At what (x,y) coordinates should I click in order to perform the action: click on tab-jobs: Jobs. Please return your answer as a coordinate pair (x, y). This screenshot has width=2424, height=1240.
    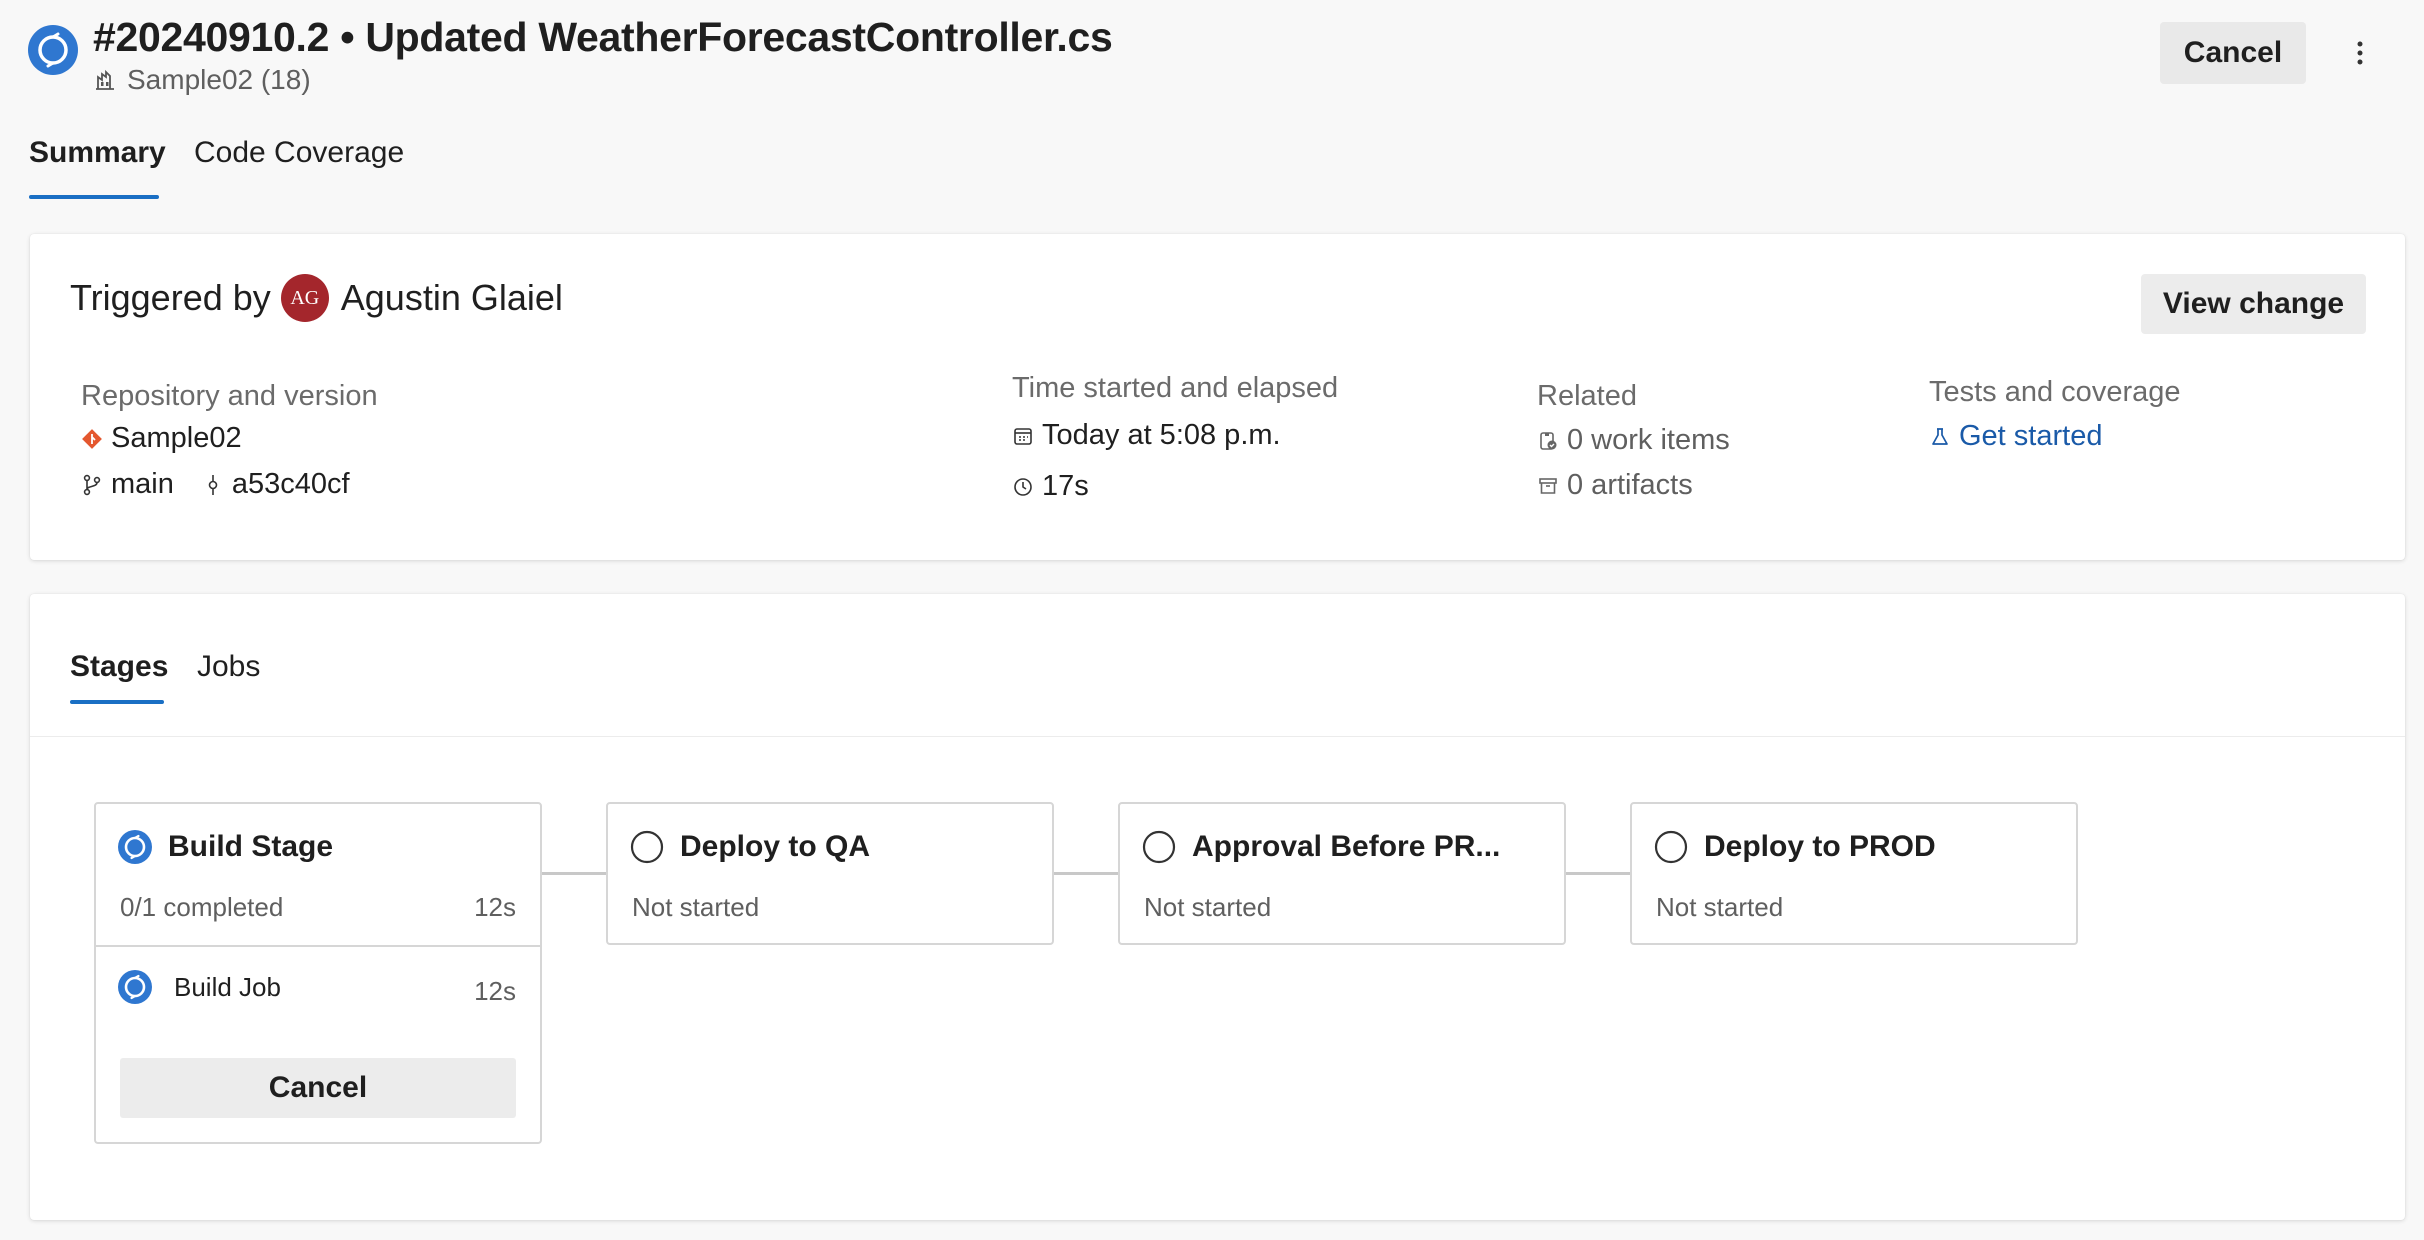
    Looking at the image, I should click on (228, 667).